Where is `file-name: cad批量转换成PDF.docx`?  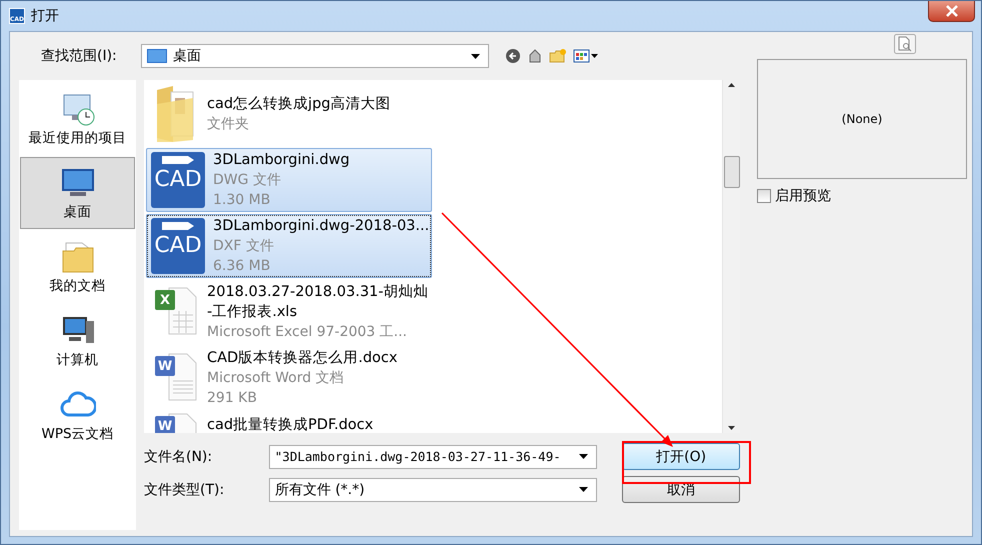 file-name: cad批量转换成PDF.docx is located at coordinates (290, 424).